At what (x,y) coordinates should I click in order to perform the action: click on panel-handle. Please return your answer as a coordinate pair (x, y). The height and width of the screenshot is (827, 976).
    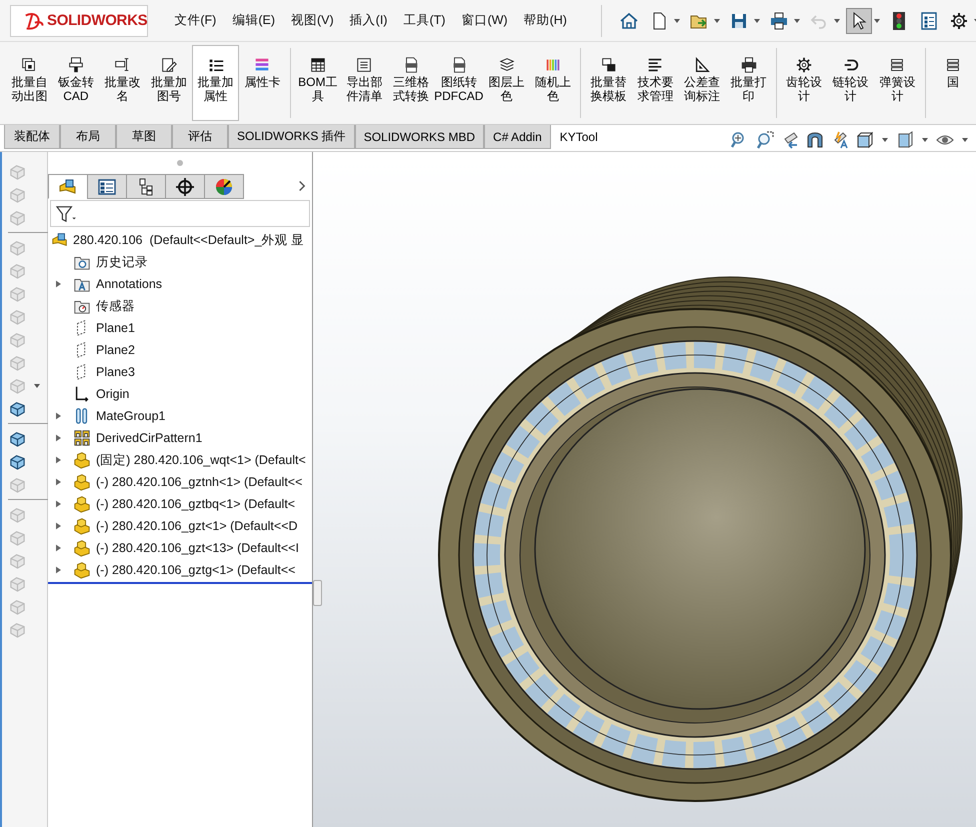
    Looking at the image, I should click on (317, 593).